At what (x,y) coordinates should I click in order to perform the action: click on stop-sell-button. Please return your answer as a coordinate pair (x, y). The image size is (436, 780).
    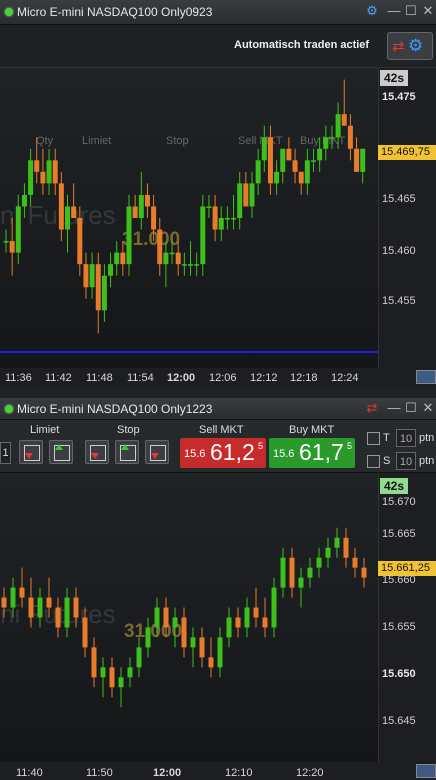
    Looking at the image, I should click on (97, 452).